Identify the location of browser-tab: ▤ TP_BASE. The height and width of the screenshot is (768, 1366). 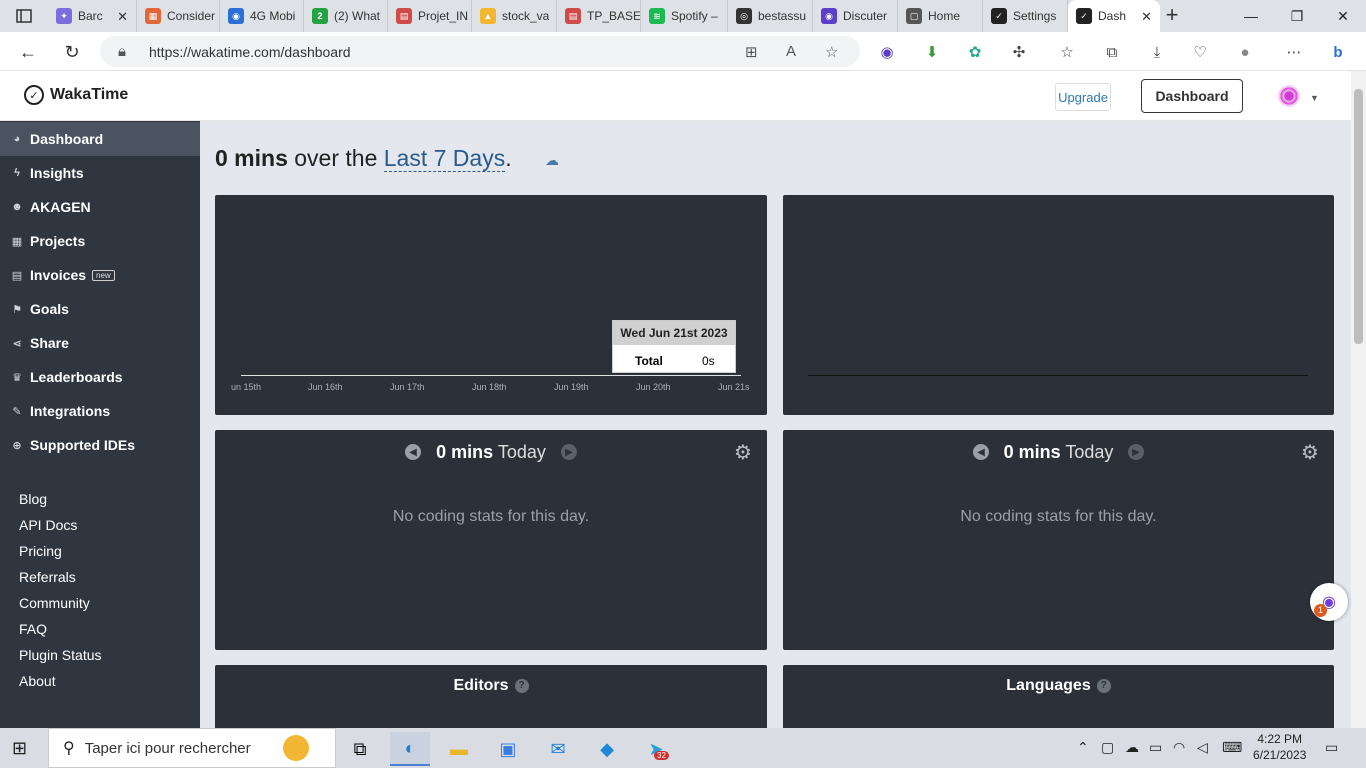
(599, 16).